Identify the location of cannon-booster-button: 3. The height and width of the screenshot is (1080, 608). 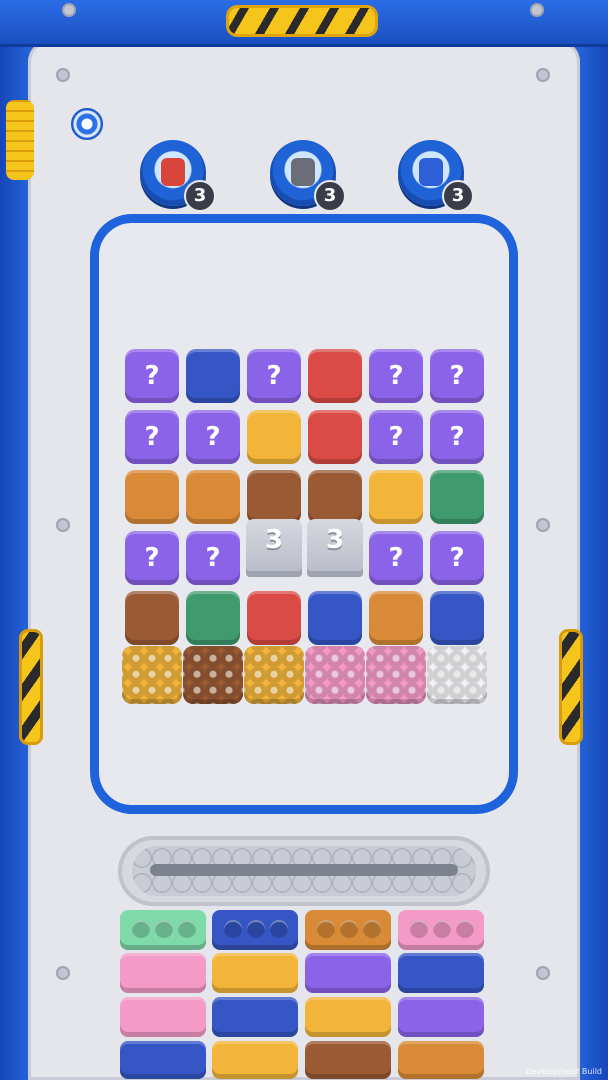
(308, 176).